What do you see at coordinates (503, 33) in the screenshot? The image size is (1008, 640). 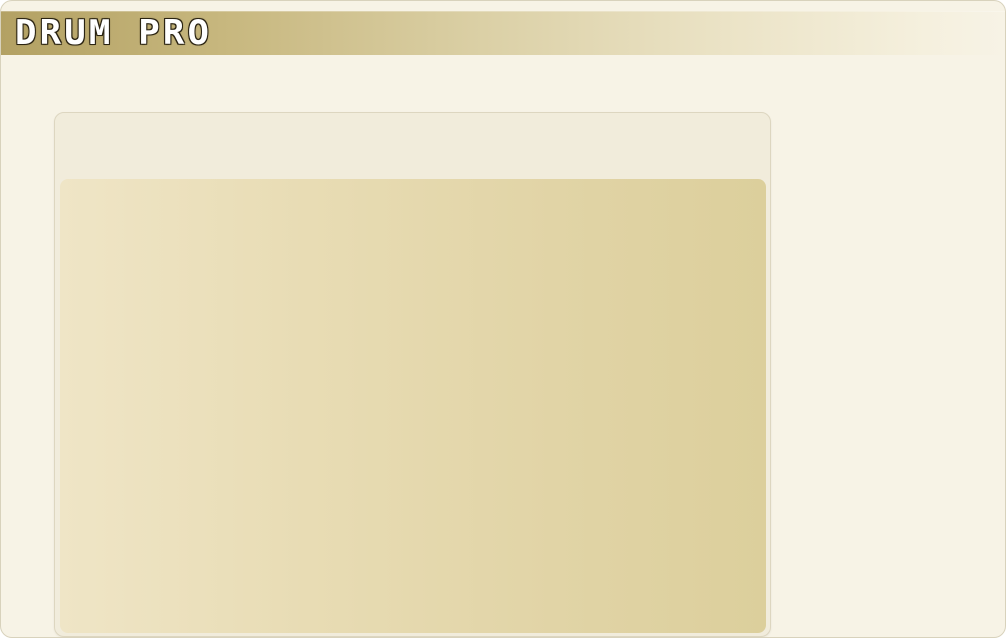 I see `title-bar: DRUM PRO` at bounding box center [503, 33].